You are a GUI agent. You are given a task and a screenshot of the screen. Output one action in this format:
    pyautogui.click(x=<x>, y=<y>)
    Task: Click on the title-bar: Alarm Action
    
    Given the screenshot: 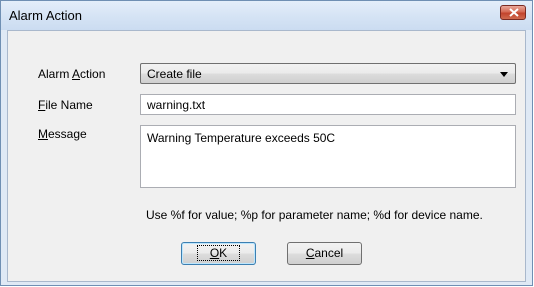 What is the action you would take?
    pyautogui.click(x=266, y=15)
    